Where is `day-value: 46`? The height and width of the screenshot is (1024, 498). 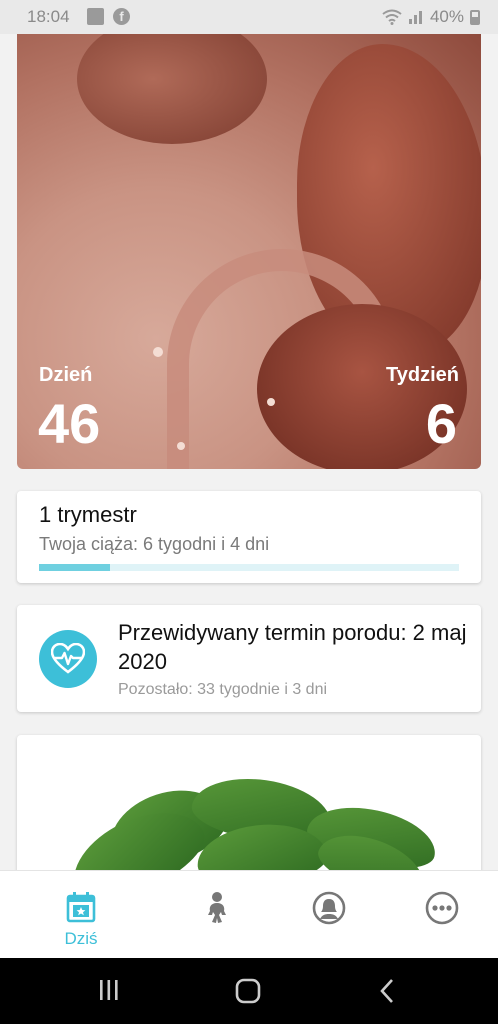
day-value: 46 is located at coordinates (69, 423).